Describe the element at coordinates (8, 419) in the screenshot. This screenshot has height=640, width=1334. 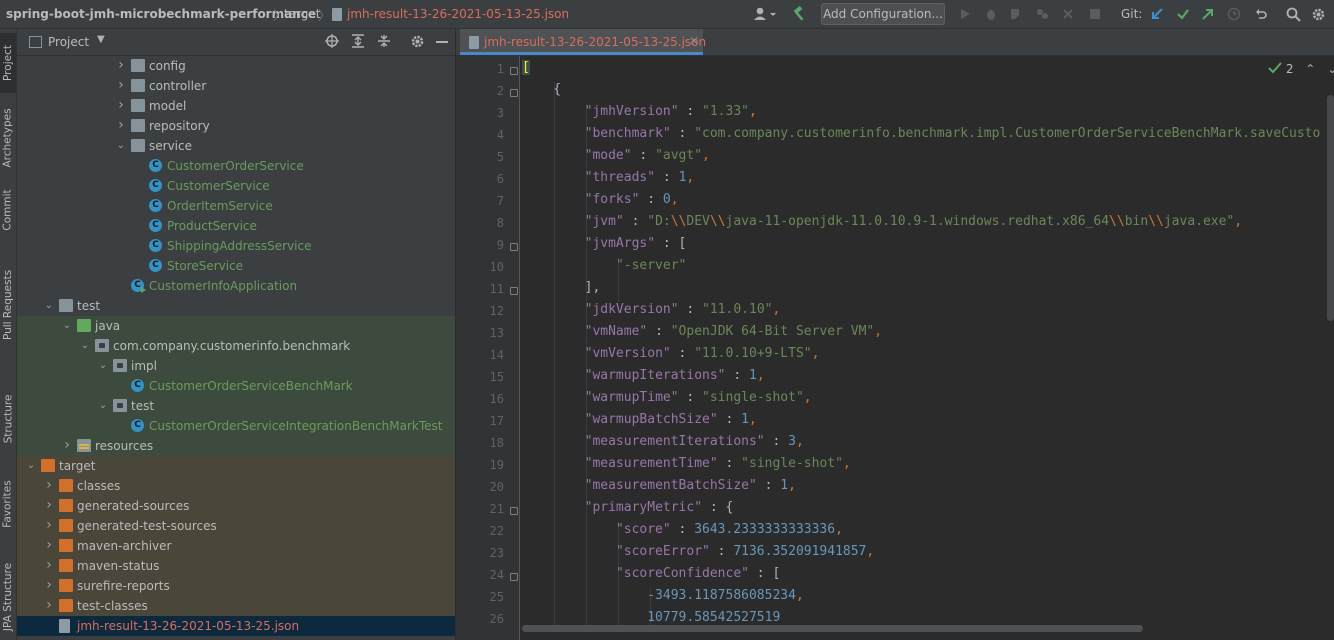
I see `tool-tab-structure: Structure` at that location.